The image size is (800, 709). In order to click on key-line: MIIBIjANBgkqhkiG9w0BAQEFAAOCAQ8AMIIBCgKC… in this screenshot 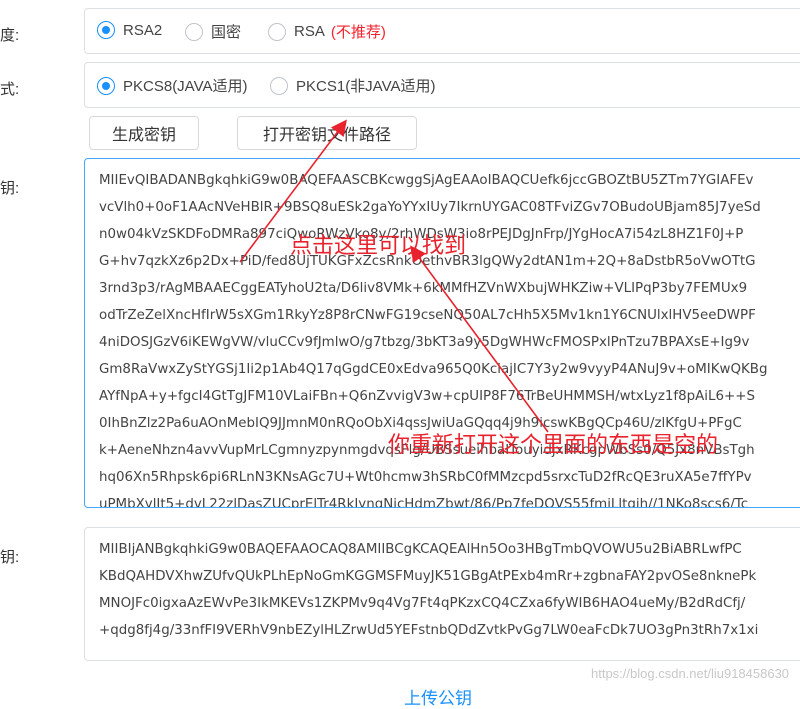, I will do `click(420, 549)`.